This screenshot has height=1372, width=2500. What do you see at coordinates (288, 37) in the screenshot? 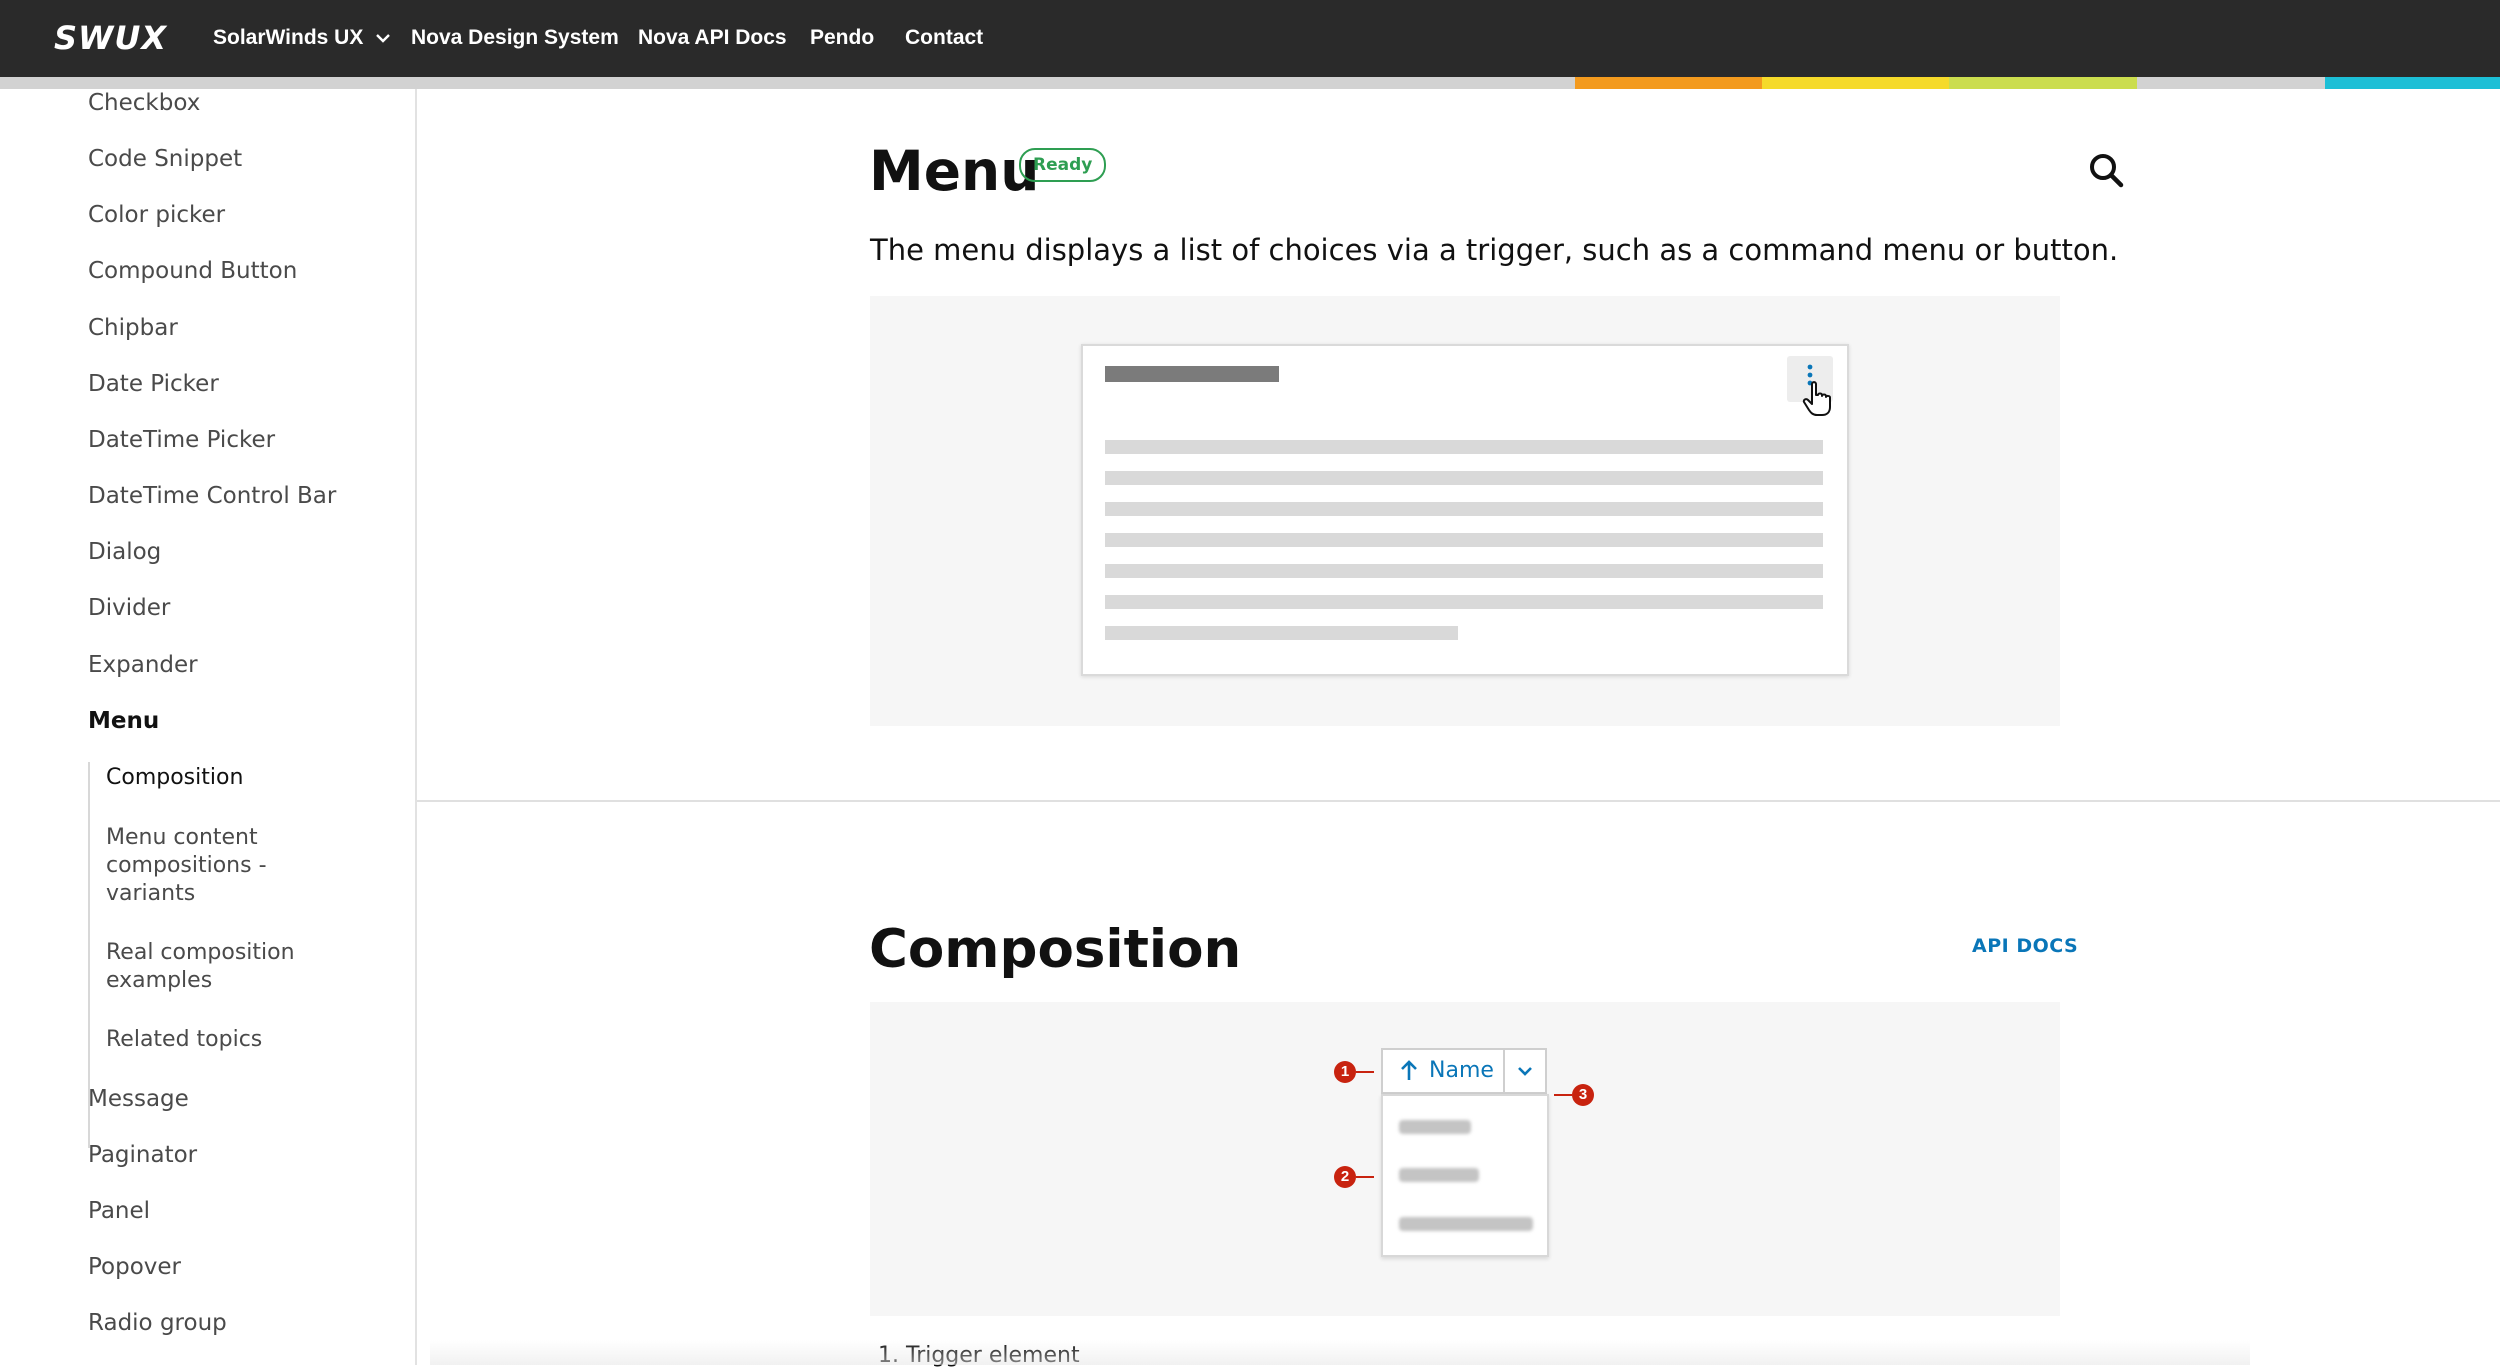
I see `nav-label: SolarWinds UX` at bounding box center [288, 37].